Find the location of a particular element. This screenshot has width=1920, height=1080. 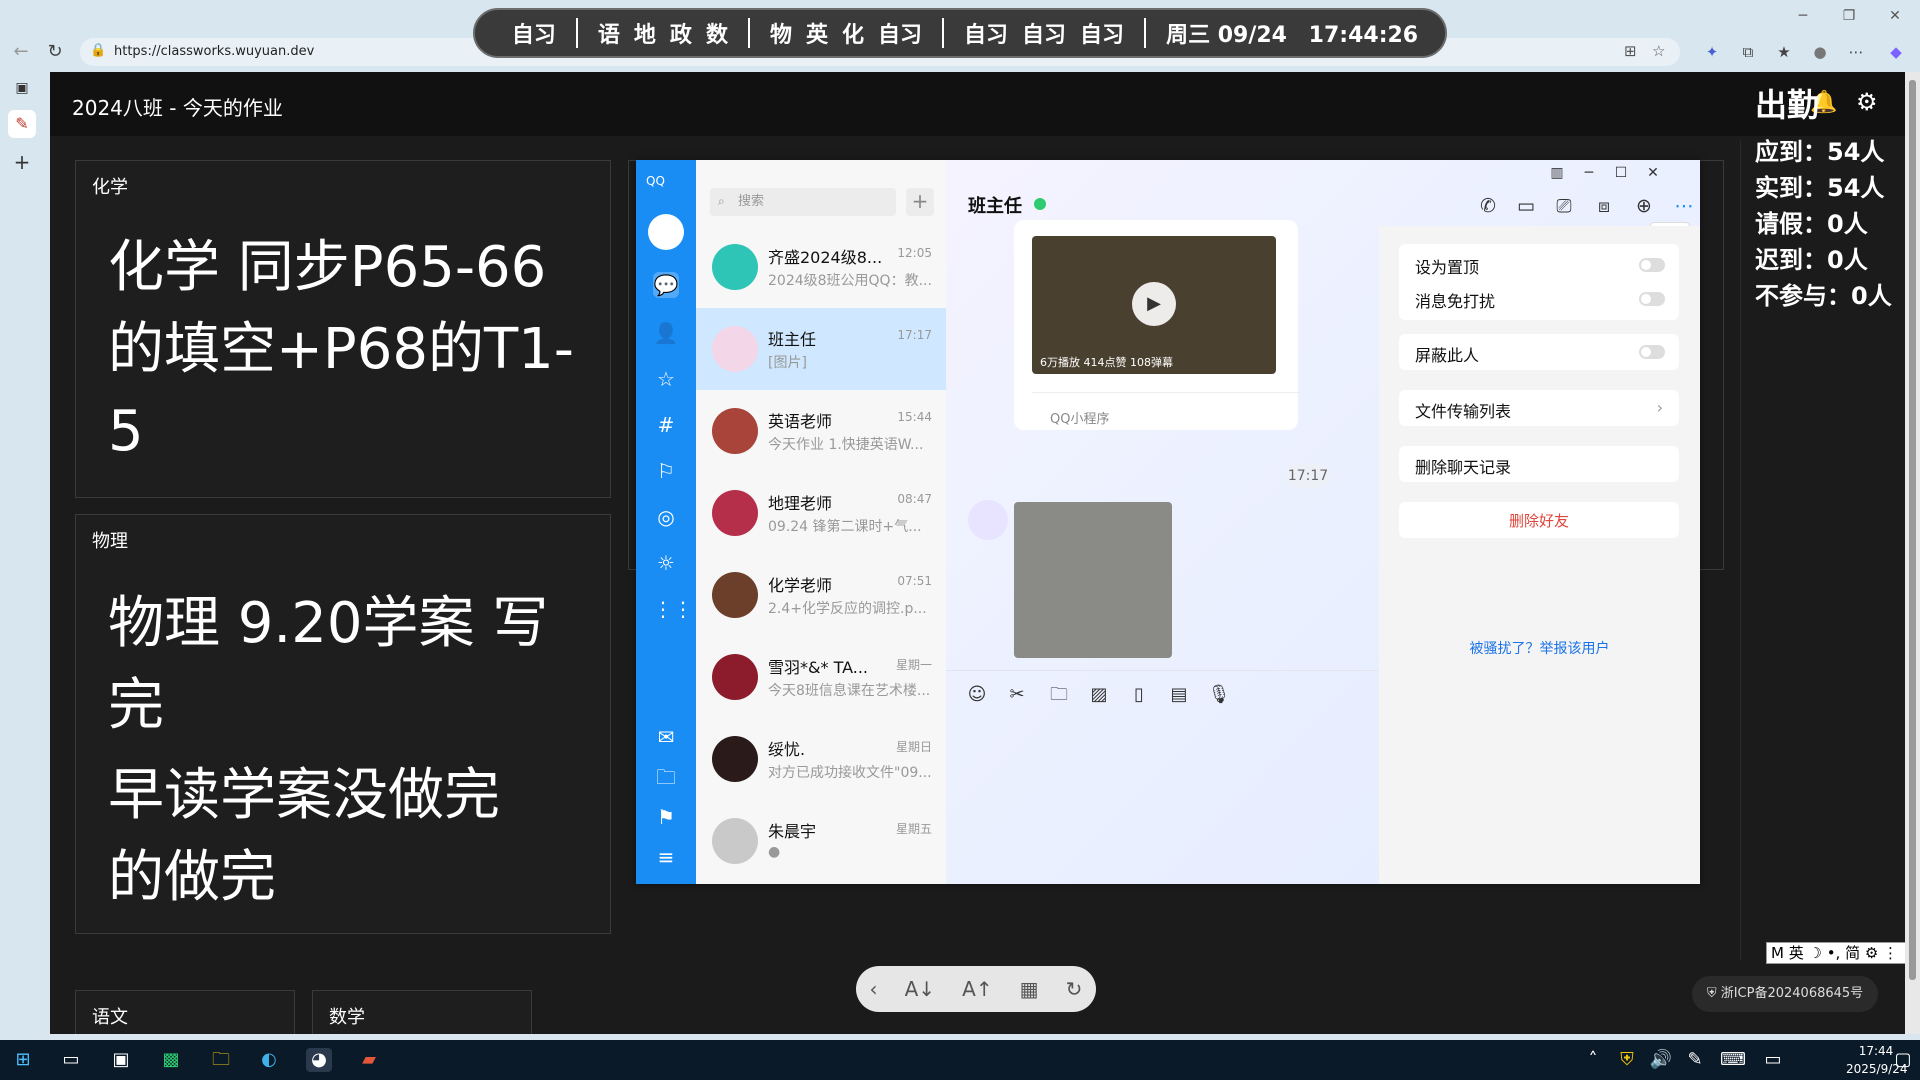

add-button: + is located at coordinates (920, 202).